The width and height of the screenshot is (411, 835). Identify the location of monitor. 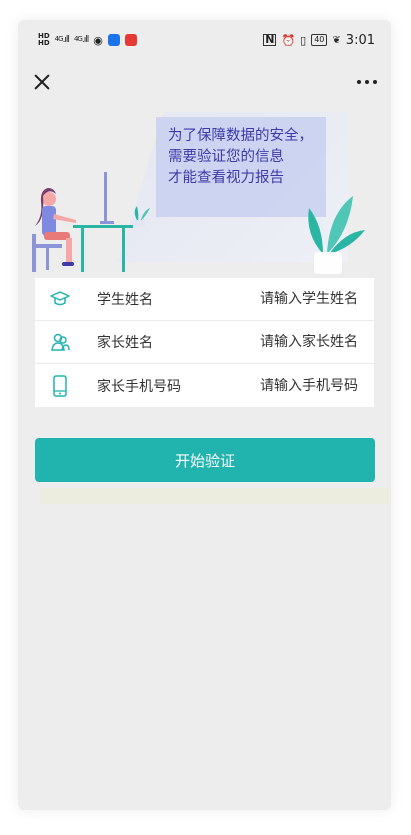
(105, 197).